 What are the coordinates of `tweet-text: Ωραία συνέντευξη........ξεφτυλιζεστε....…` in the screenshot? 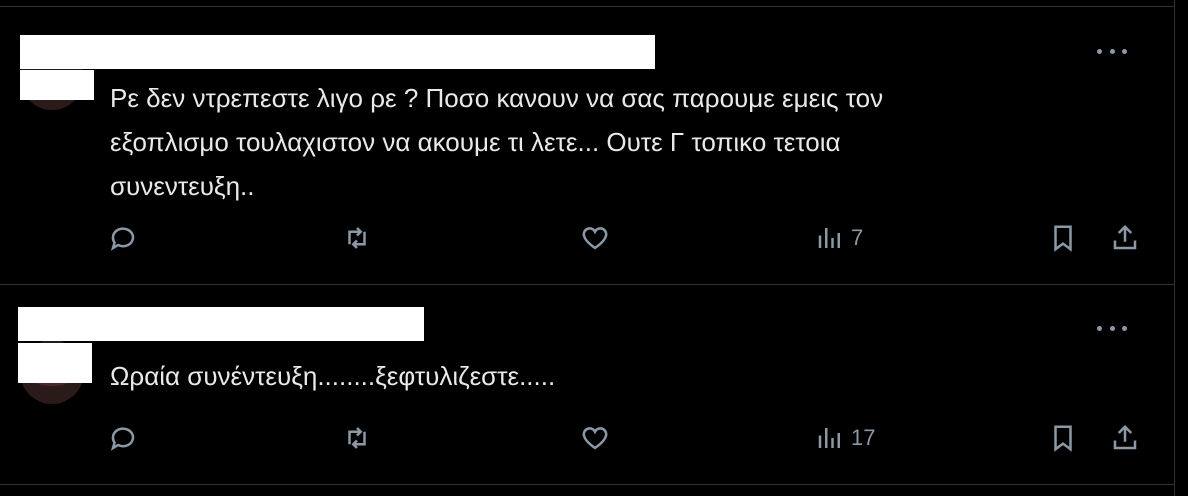 It's located at (333, 376).